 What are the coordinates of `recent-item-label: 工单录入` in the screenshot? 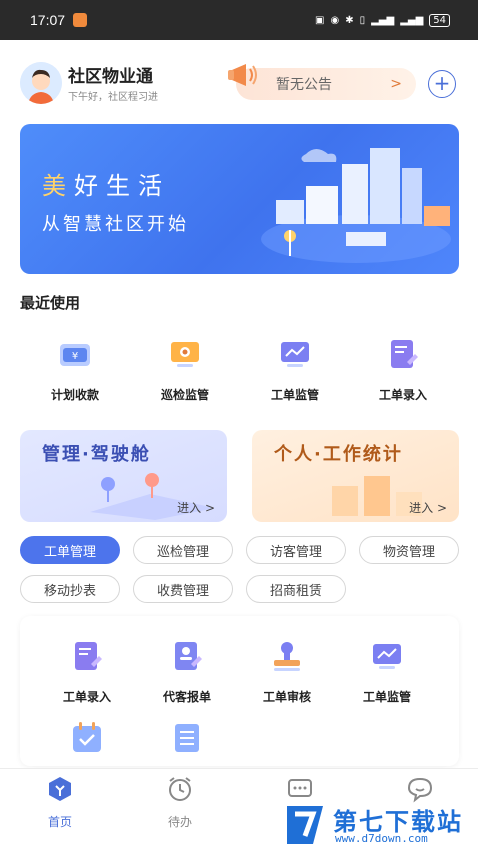 It's located at (402, 395).